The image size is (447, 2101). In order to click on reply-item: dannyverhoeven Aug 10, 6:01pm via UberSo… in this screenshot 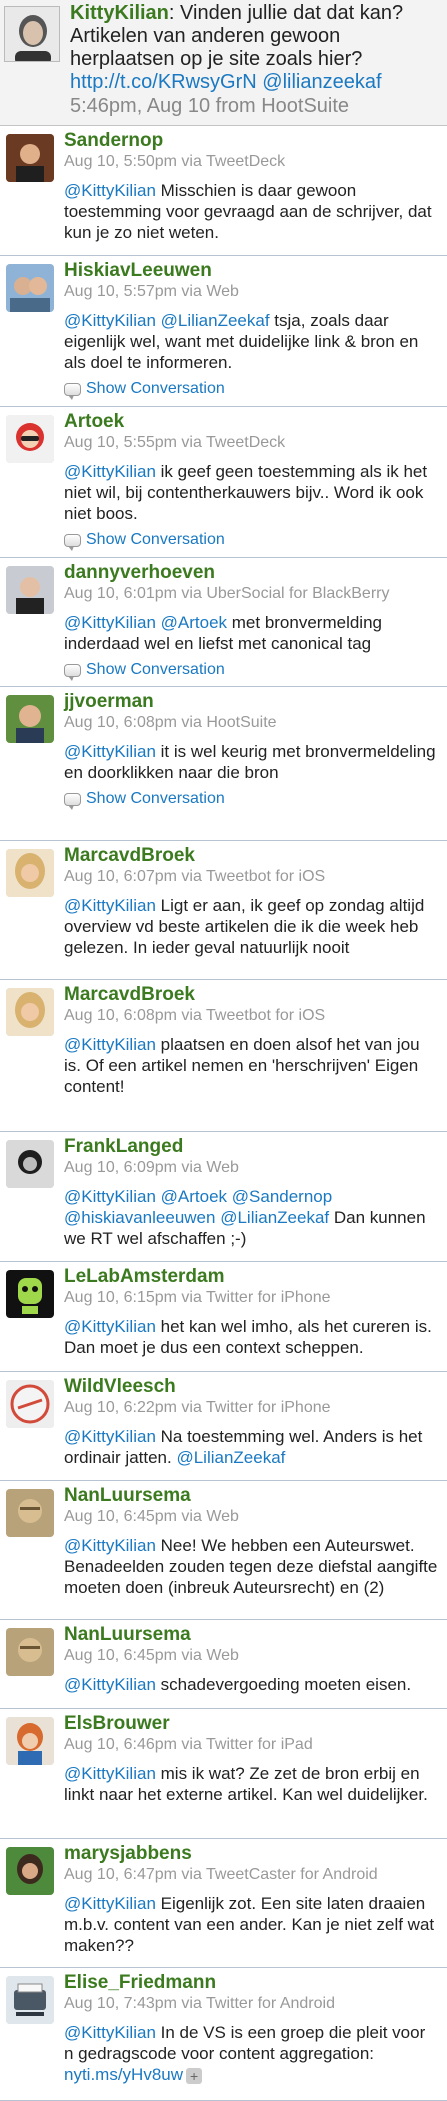, I will do `click(223, 622)`.